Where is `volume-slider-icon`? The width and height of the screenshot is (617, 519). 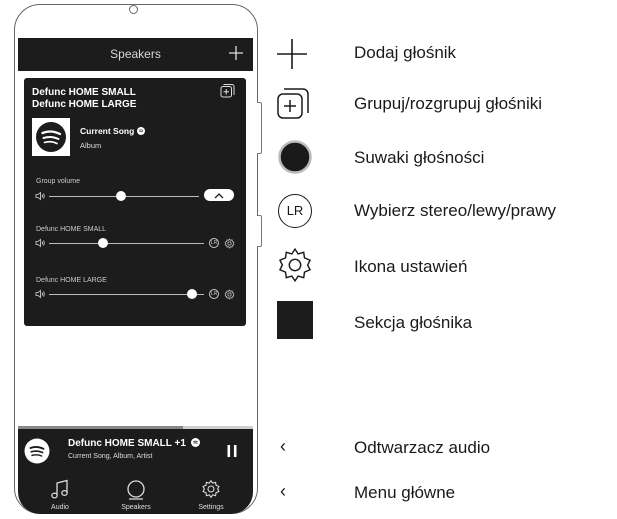 volume-slider-icon is located at coordinates (295, 157).